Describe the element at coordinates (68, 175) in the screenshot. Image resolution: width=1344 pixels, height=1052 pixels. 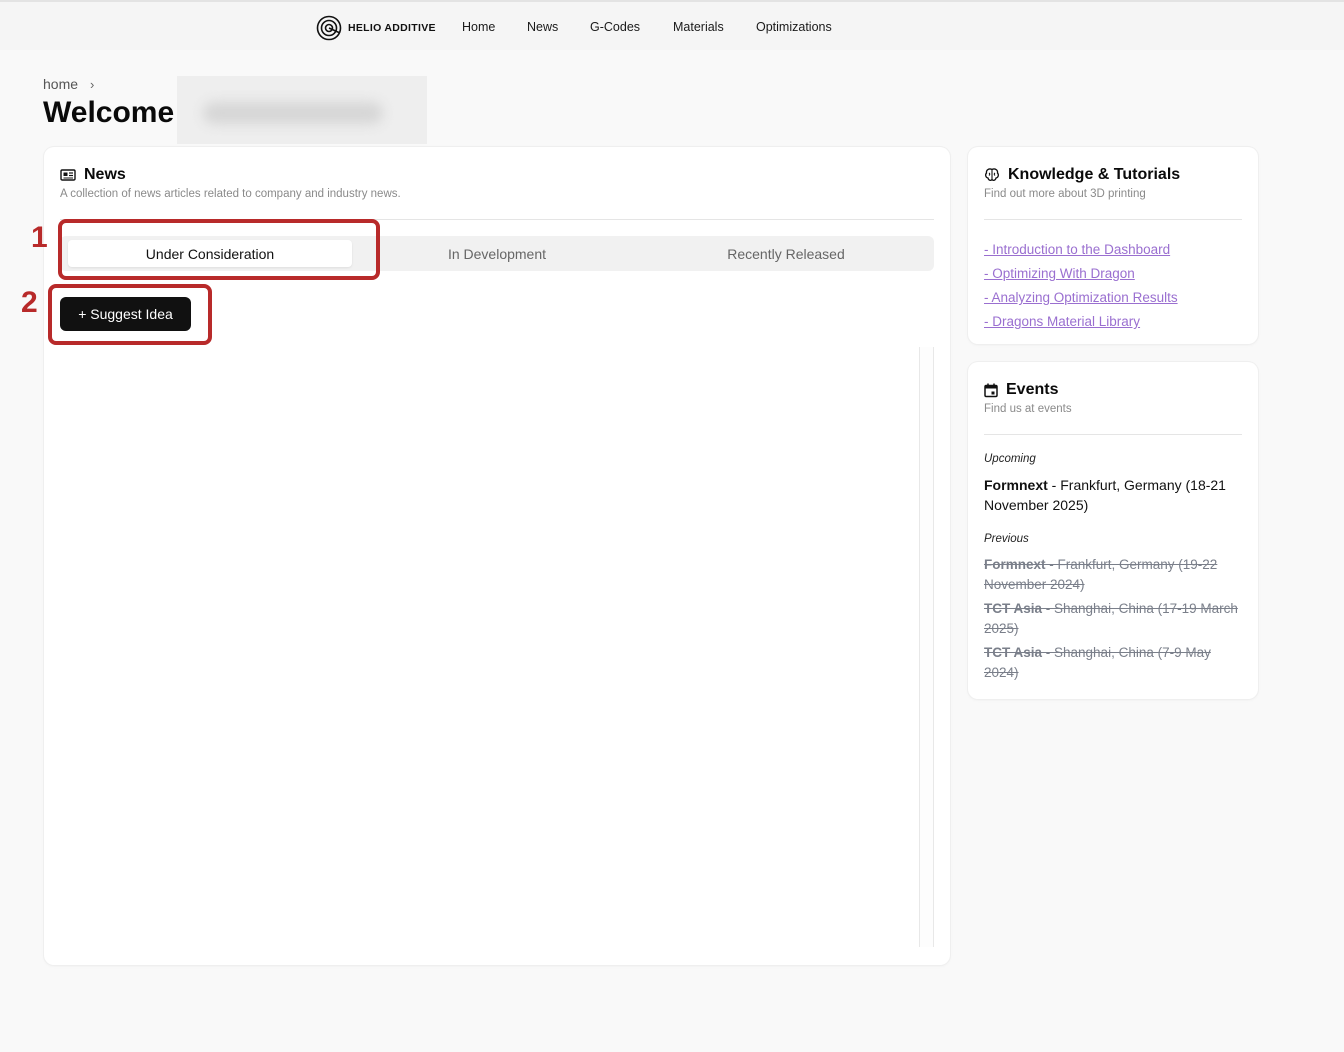
I see `newspaper-icon` at that location.